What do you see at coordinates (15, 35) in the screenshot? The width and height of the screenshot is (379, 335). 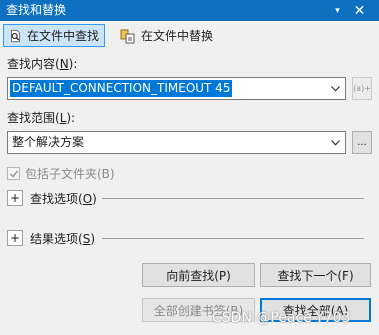 I see `find-in-files-icon` at bounding box center [15, 35].